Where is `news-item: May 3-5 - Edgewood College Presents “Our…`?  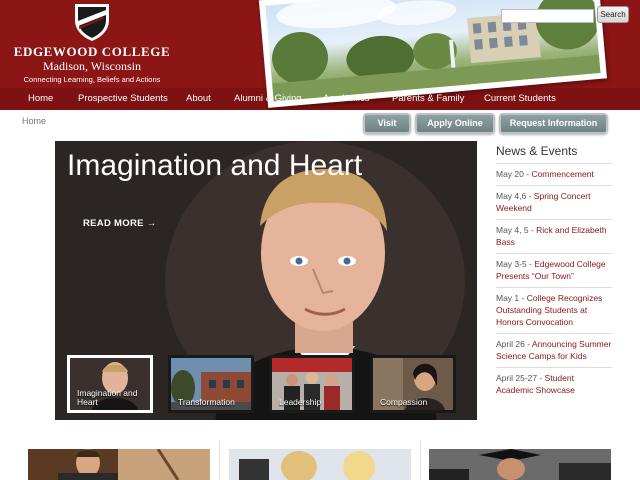
news-item: May 3-5 - Edgewood College Presents “Our… is located at coordinates (554, 270).